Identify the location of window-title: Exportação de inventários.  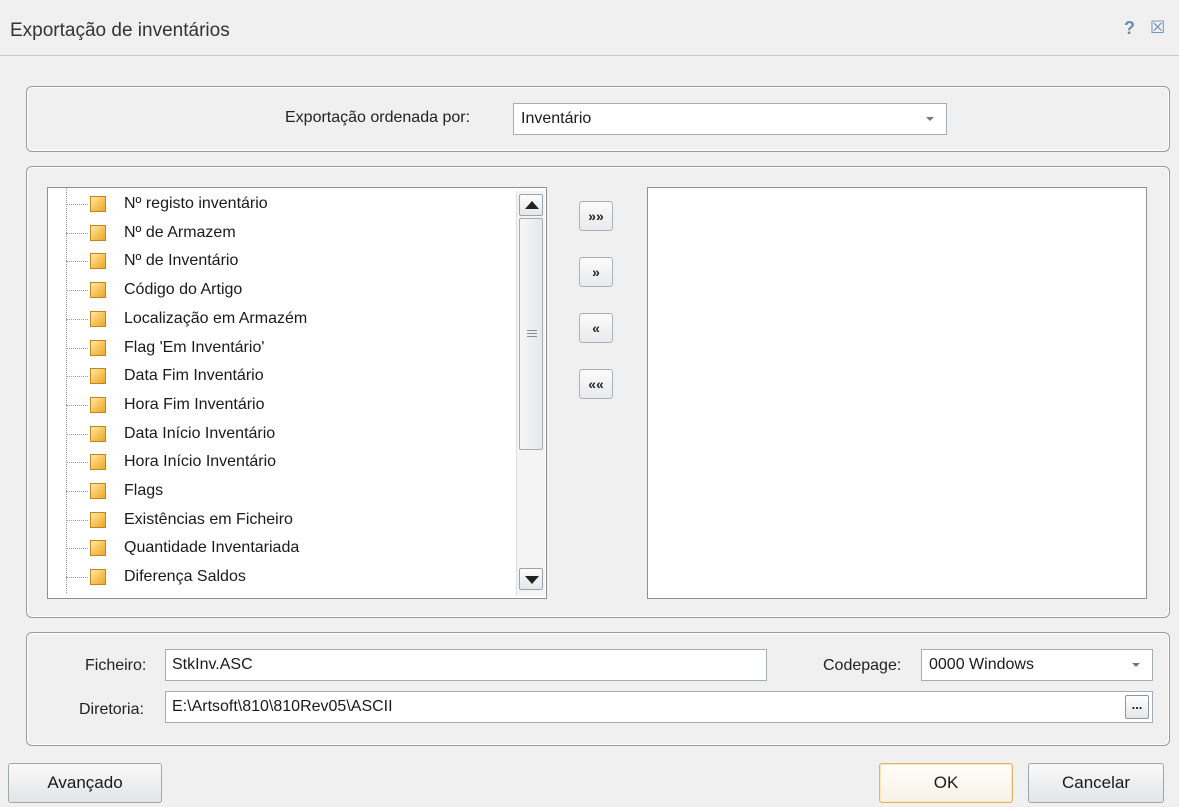
(120, 30).